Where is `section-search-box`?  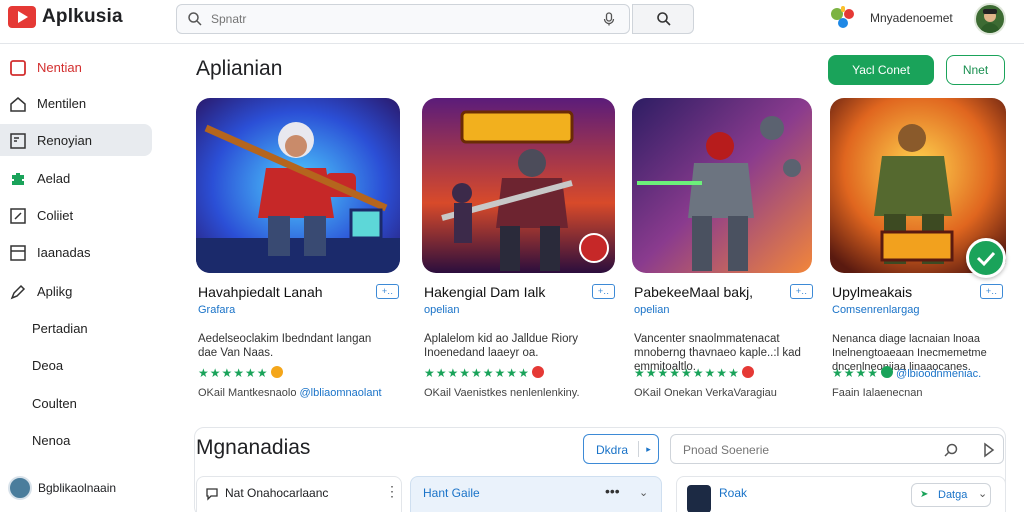 section-search-box is located at coordinates (837, 449).